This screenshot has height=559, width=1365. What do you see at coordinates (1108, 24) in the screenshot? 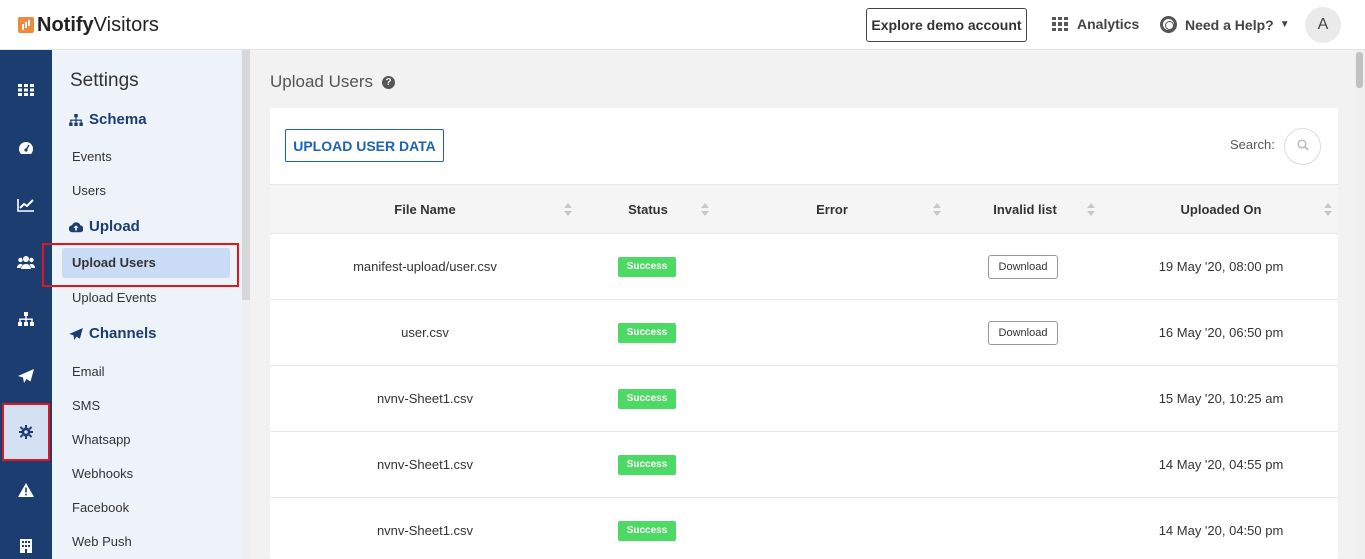
I see `analytics-label: Analytics` at bounding box center [1108, 24].